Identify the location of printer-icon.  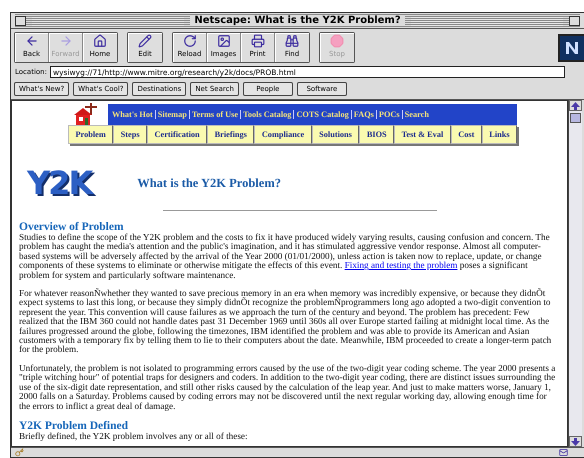
(257, 41).